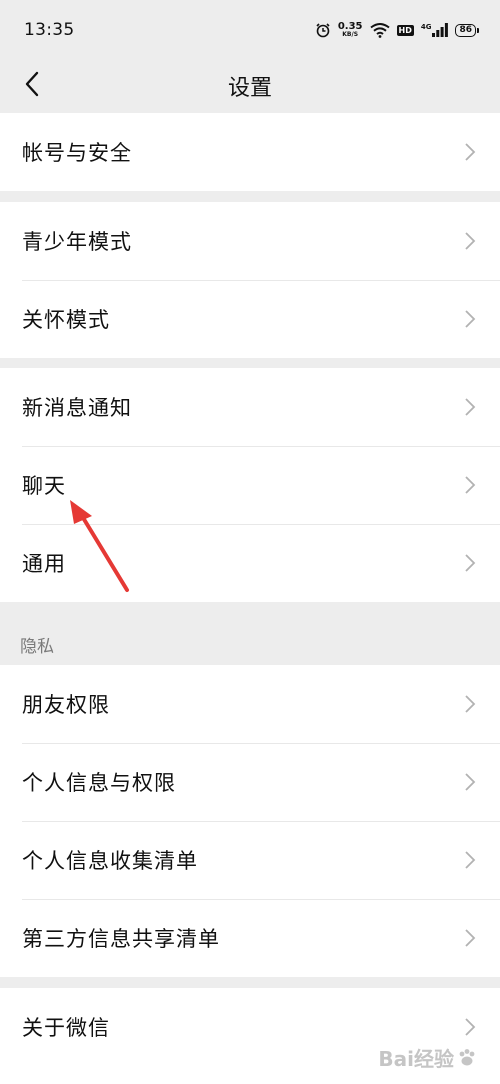 The height and width of the screenshot is (1084, 500). What do you see at coordinates (435, 30) in the screenshot?
I see `signal-icon: 4G` at bounding box center [435, 30].